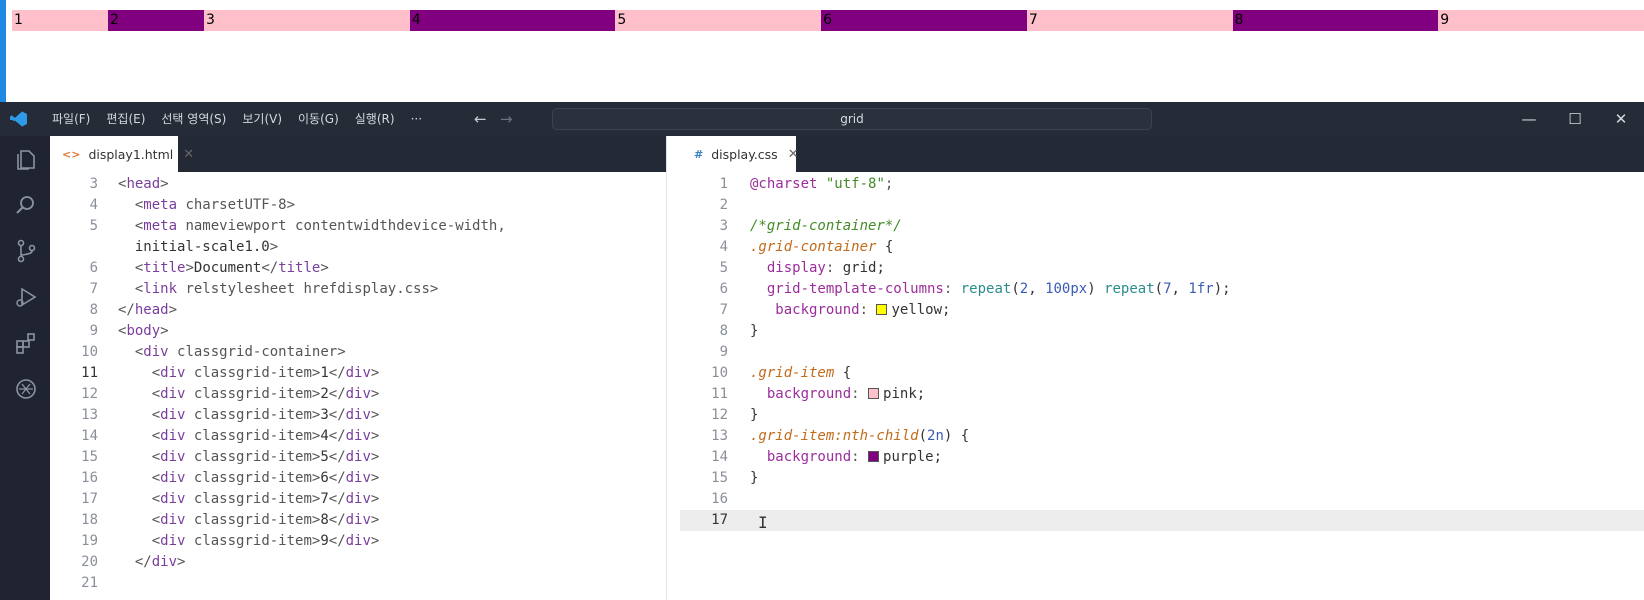 The height and width of the screenshot is (600, 1644). Describe the element at coordinates (358, 457) in the screenshot. I see `code-line: 15 <div classgrid-item>5</div>` at that location.